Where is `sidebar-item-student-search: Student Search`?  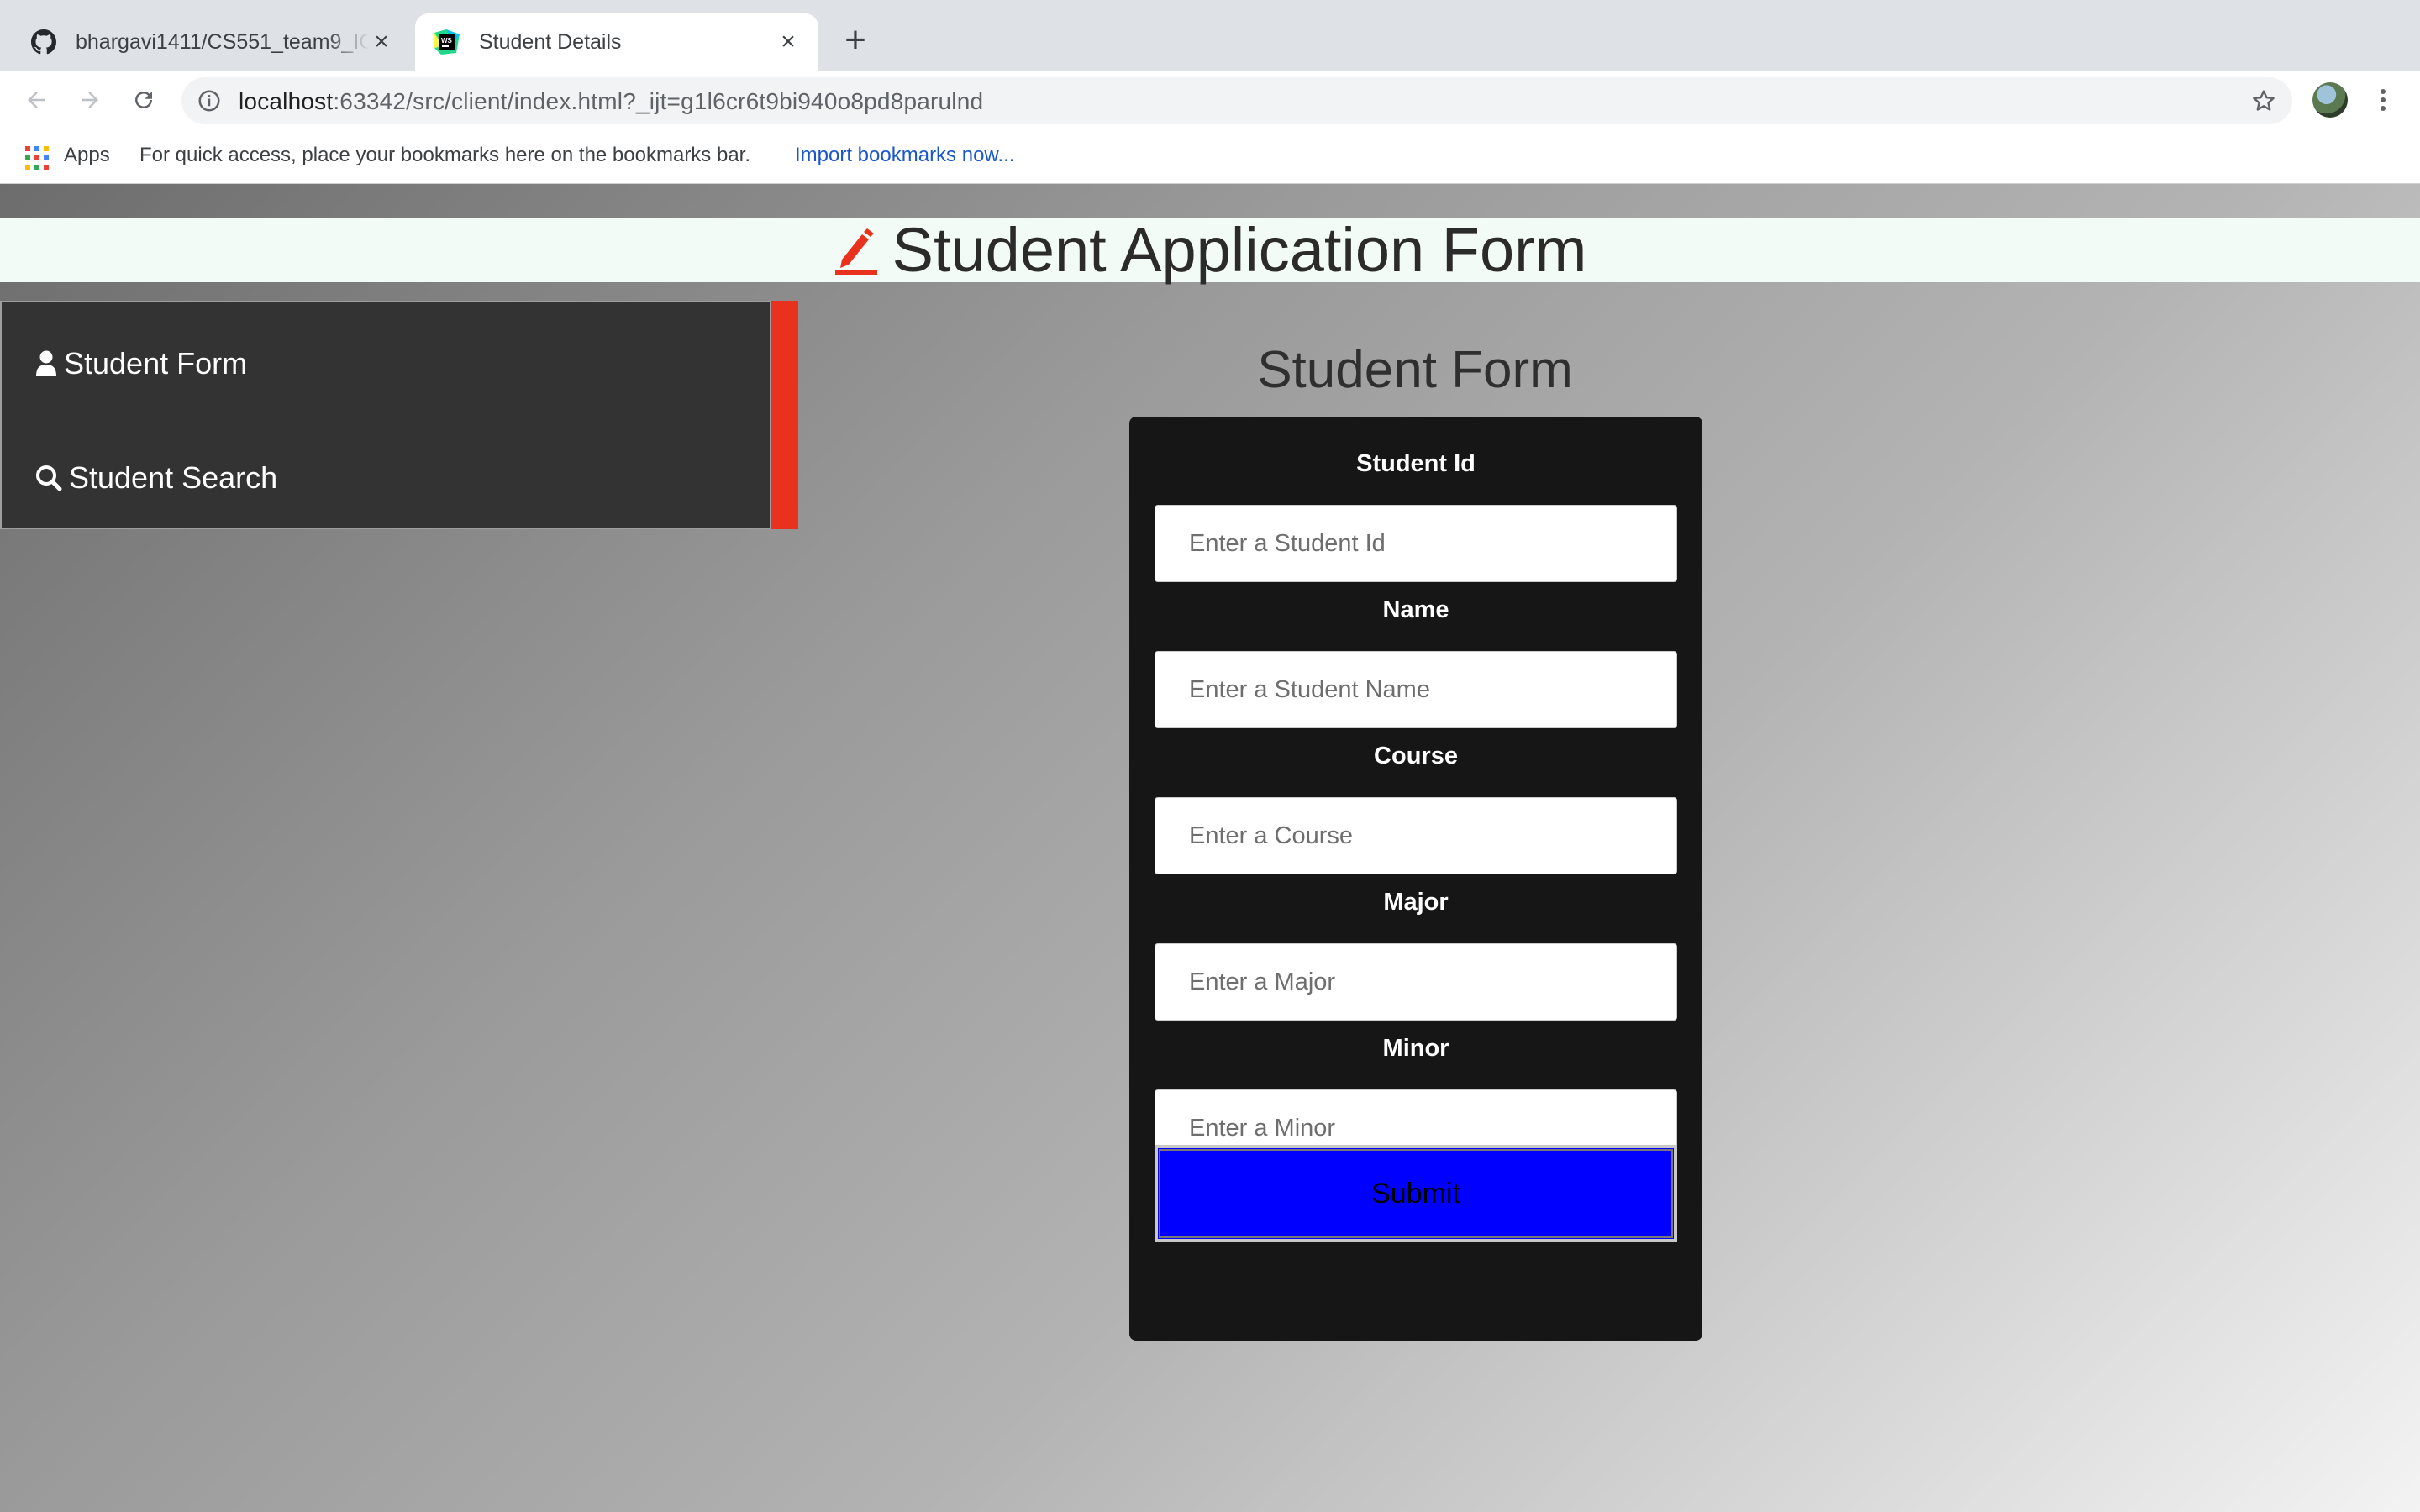
sidebar-item-student-search: Student Search is located at coordinates (156, 478).